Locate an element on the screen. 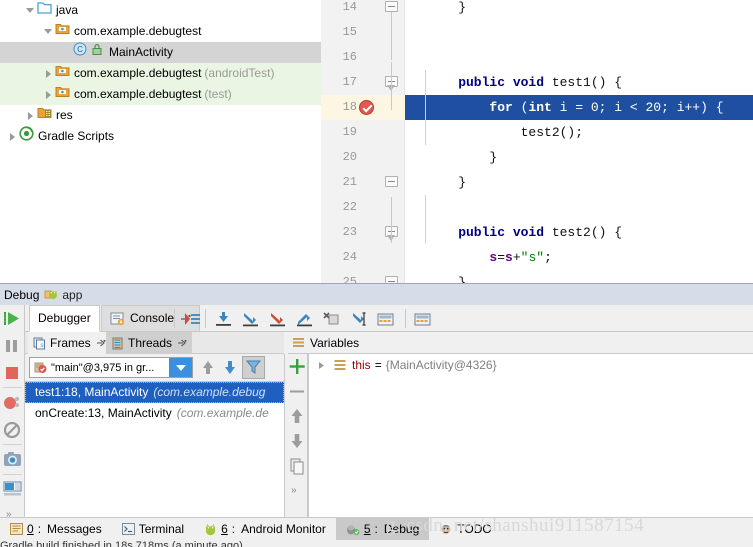 The image size is (753, 547). status-tab-todo: TODO is located at coordinates (465, 529).